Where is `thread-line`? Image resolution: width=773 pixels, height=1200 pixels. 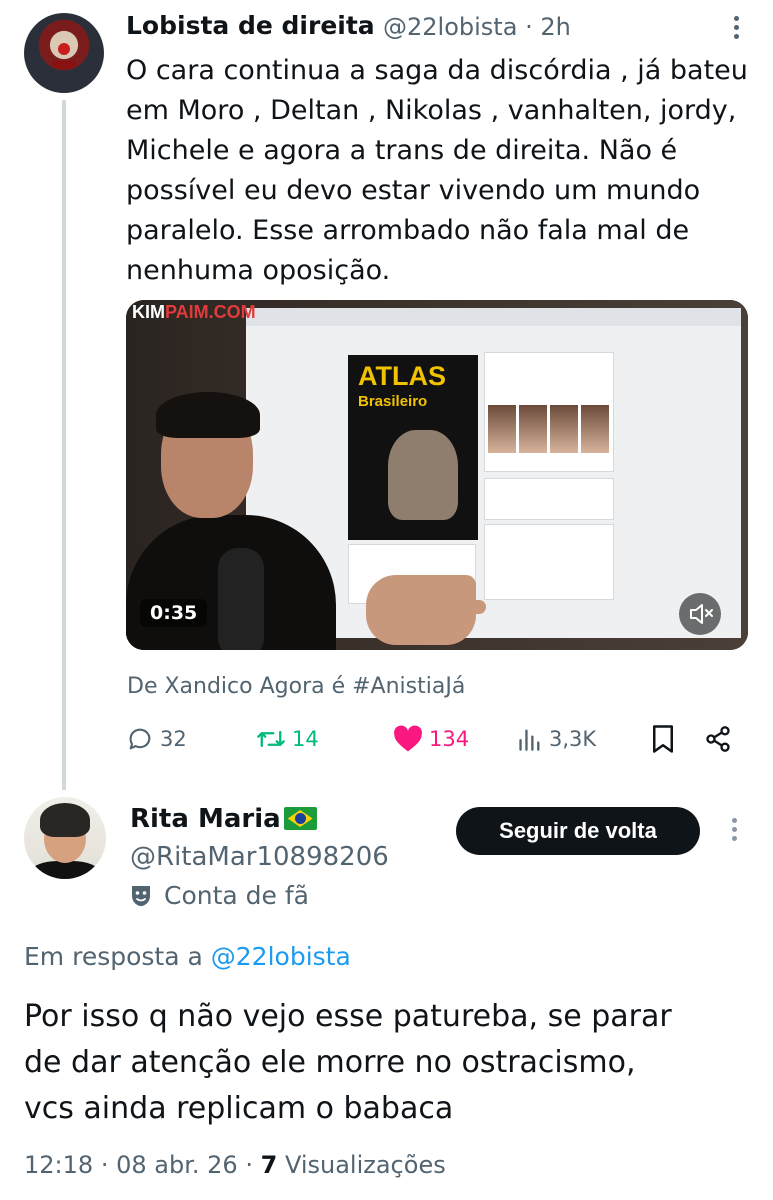 thread-line is located at coordinates (64, 445).